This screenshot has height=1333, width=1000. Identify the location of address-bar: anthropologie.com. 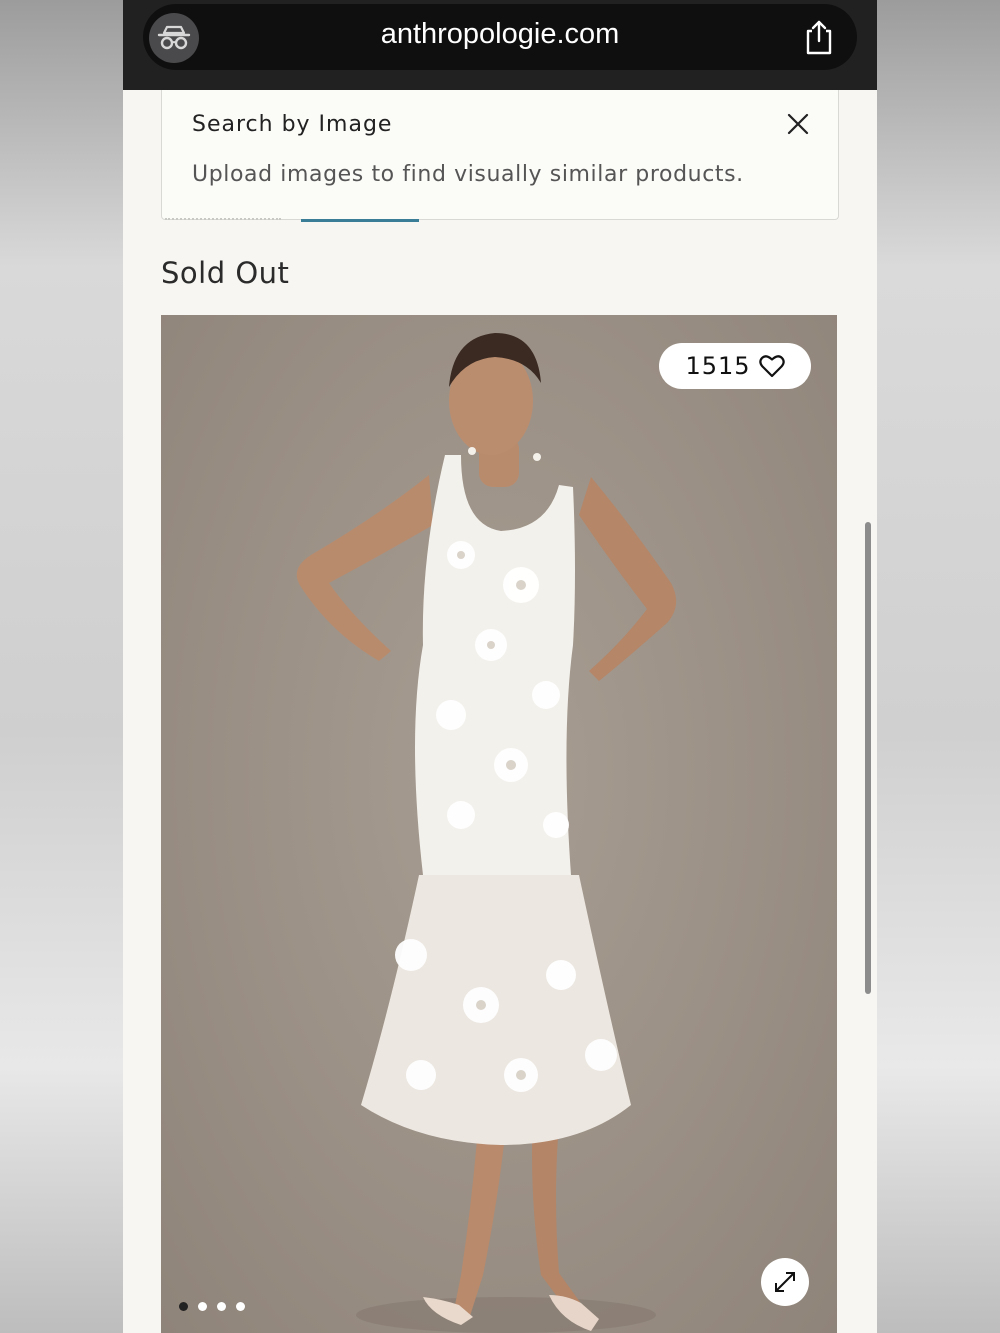
(500, 37).